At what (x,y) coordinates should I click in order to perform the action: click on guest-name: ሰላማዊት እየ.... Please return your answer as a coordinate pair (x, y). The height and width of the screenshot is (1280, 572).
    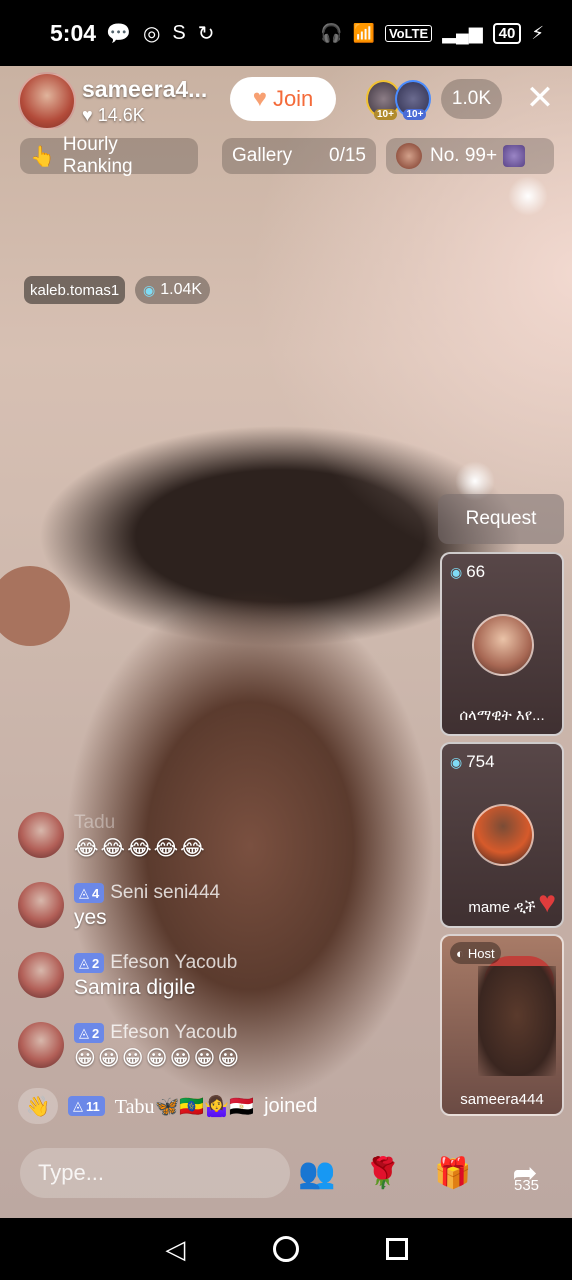
    Looking at the image, I should click on (502, 715).